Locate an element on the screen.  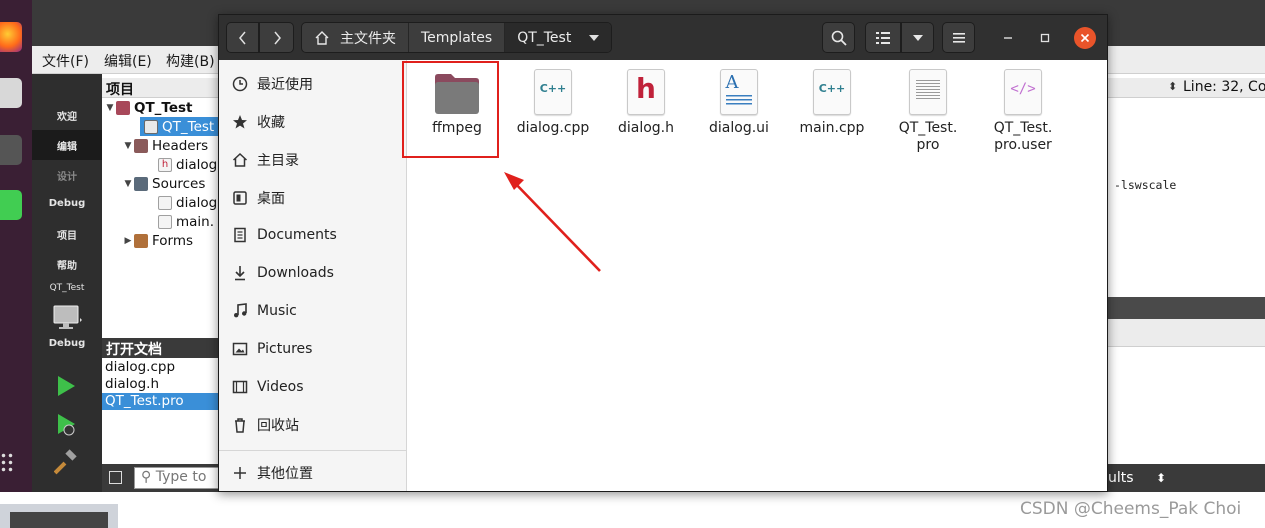
tree-row-forms: ▶ Forms is located at coordinates (158, 240).